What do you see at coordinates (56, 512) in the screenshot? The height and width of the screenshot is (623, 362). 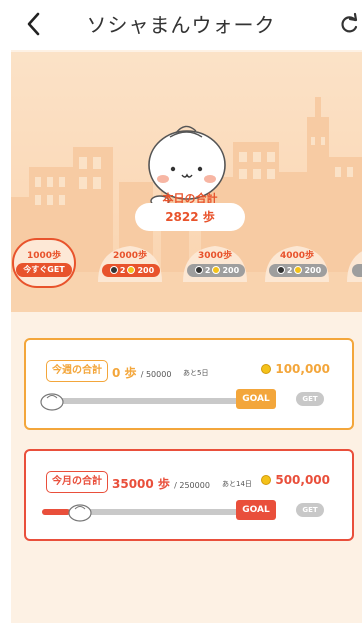 I see `monthly-progress-fill` at bounding box center [56, 512].